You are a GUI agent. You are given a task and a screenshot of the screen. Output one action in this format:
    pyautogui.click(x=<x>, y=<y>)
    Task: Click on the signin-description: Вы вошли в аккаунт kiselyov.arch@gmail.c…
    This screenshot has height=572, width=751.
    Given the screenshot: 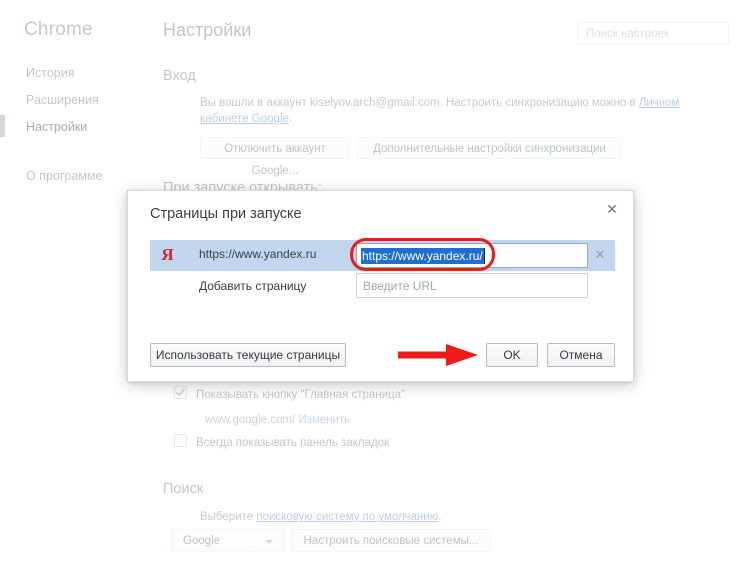 What is the action you would take?
    pyautogui.click(x=465, y=111)
    